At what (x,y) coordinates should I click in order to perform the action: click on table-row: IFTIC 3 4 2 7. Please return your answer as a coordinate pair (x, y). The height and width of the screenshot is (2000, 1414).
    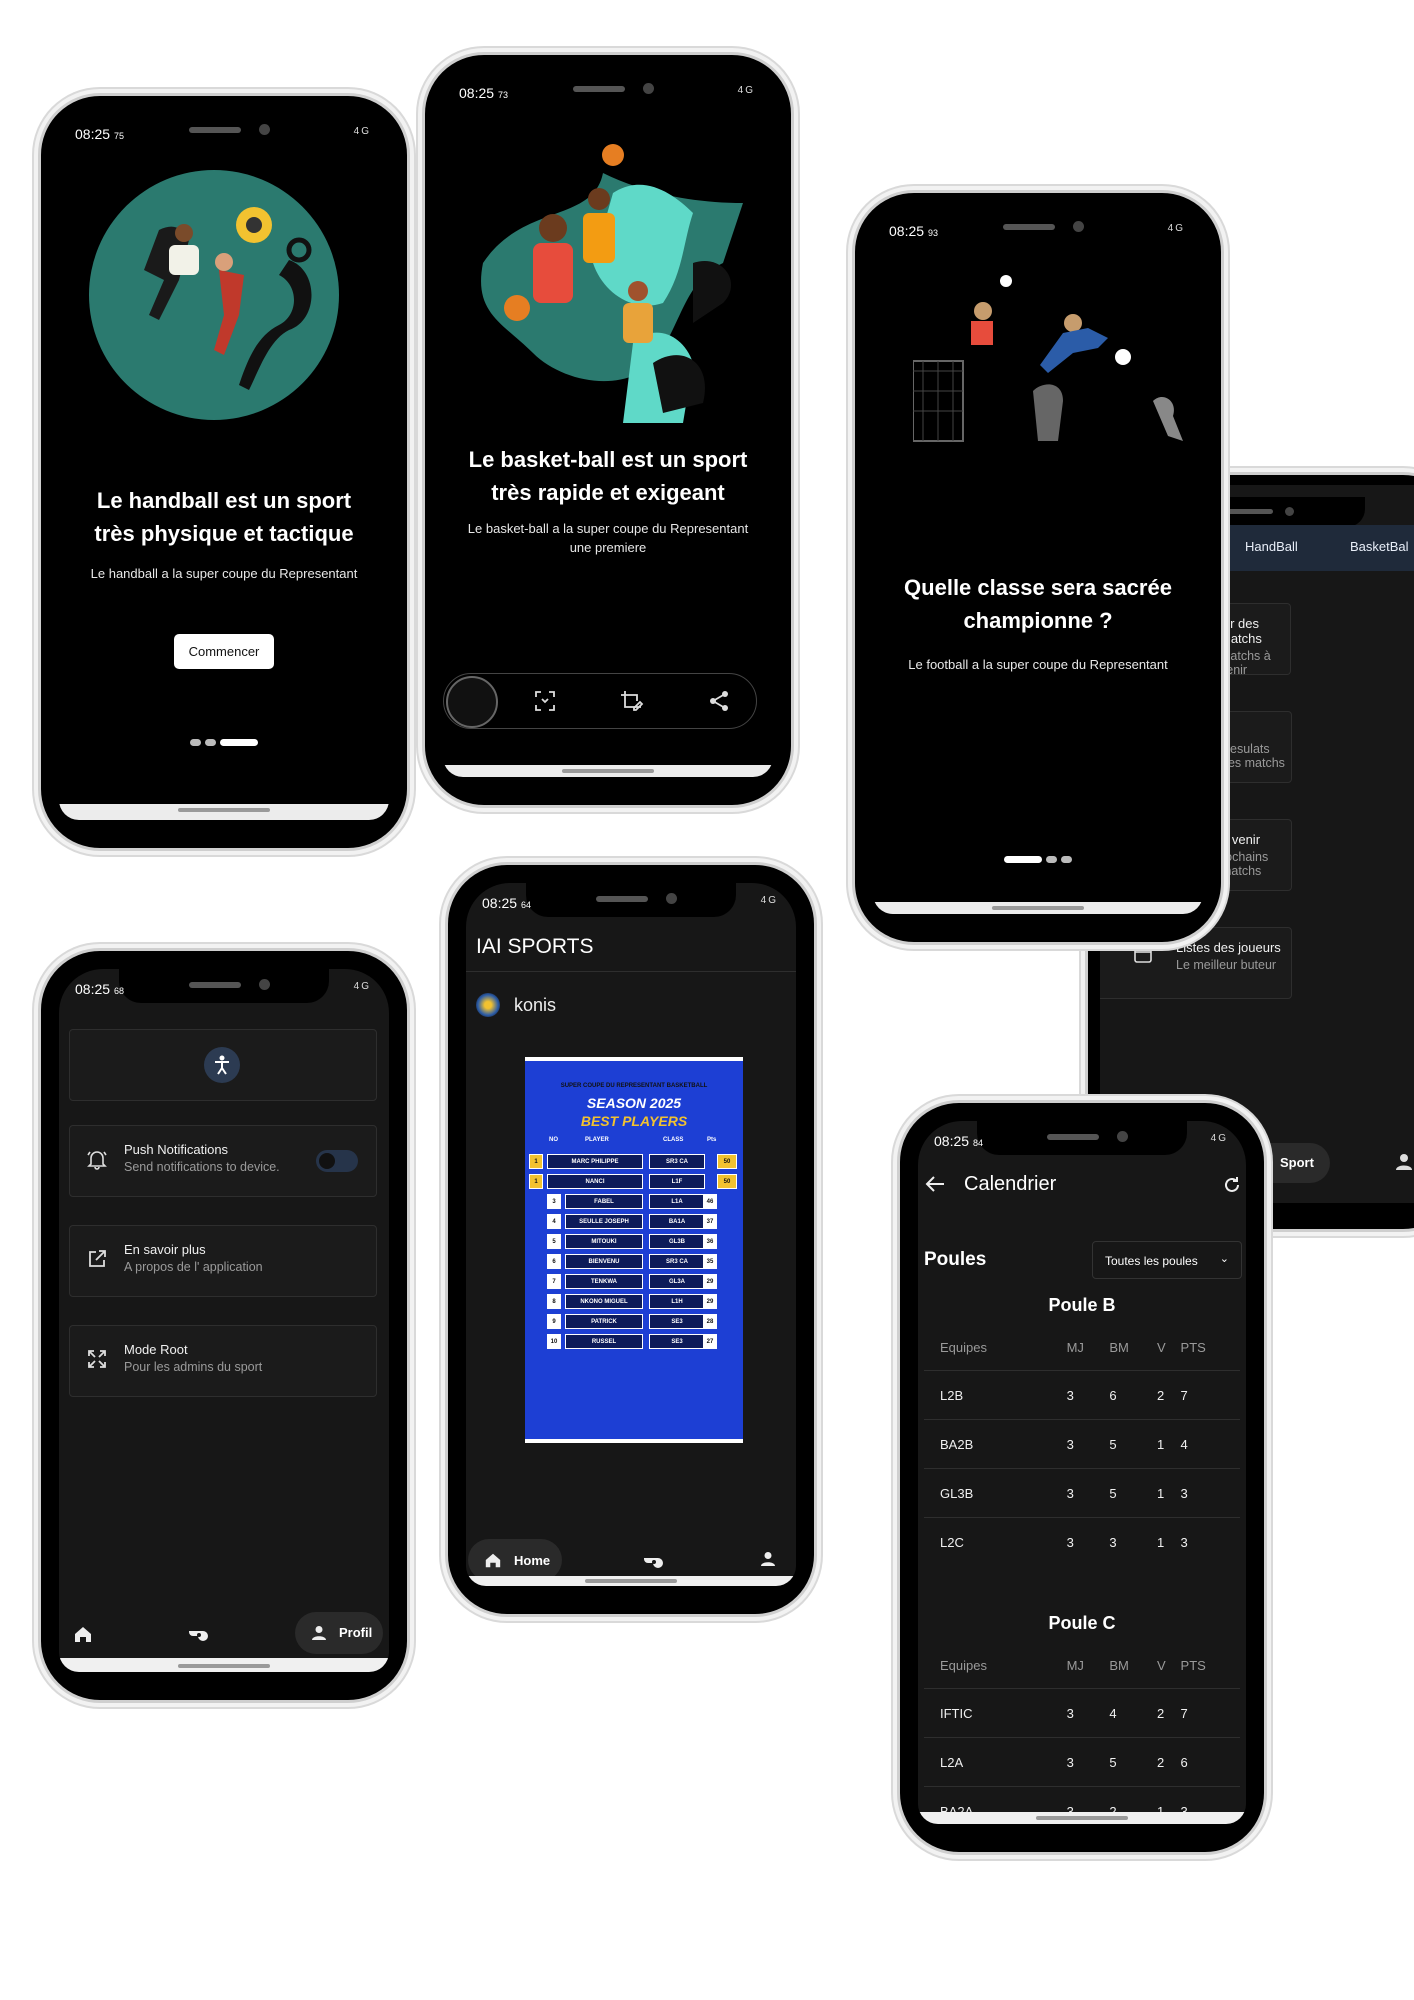
    Looking at the image, I should click on (1082, 1713).